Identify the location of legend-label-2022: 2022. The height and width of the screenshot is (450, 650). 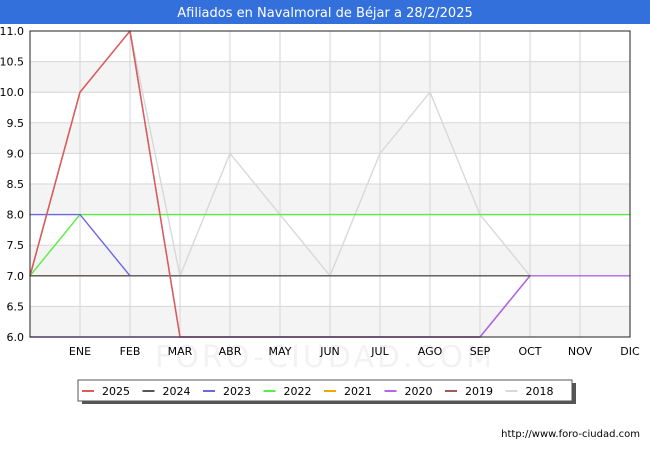
(298, 391).